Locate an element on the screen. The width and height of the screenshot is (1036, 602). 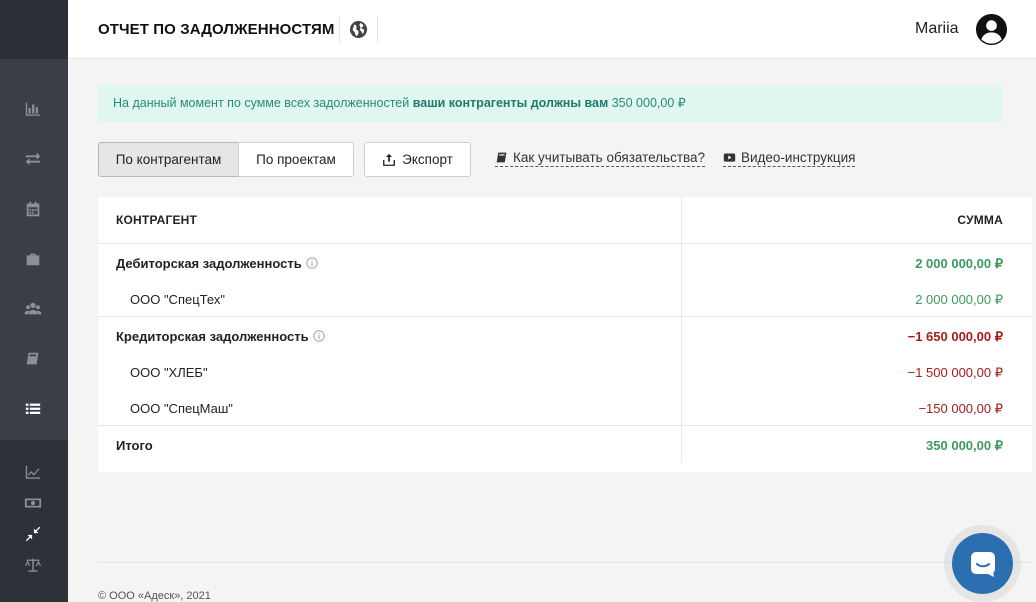
counterparty-name: ООО "СпецМаш" is located at coordinates (181, 408).